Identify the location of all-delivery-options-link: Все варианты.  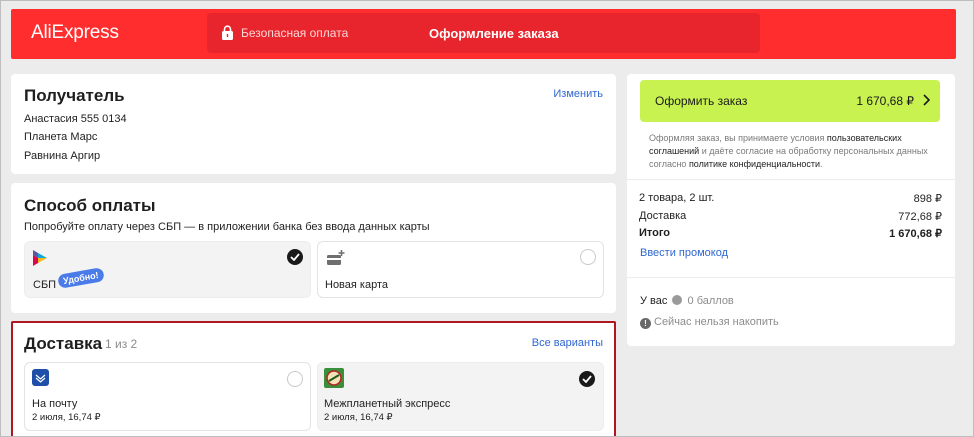
(567, 343).